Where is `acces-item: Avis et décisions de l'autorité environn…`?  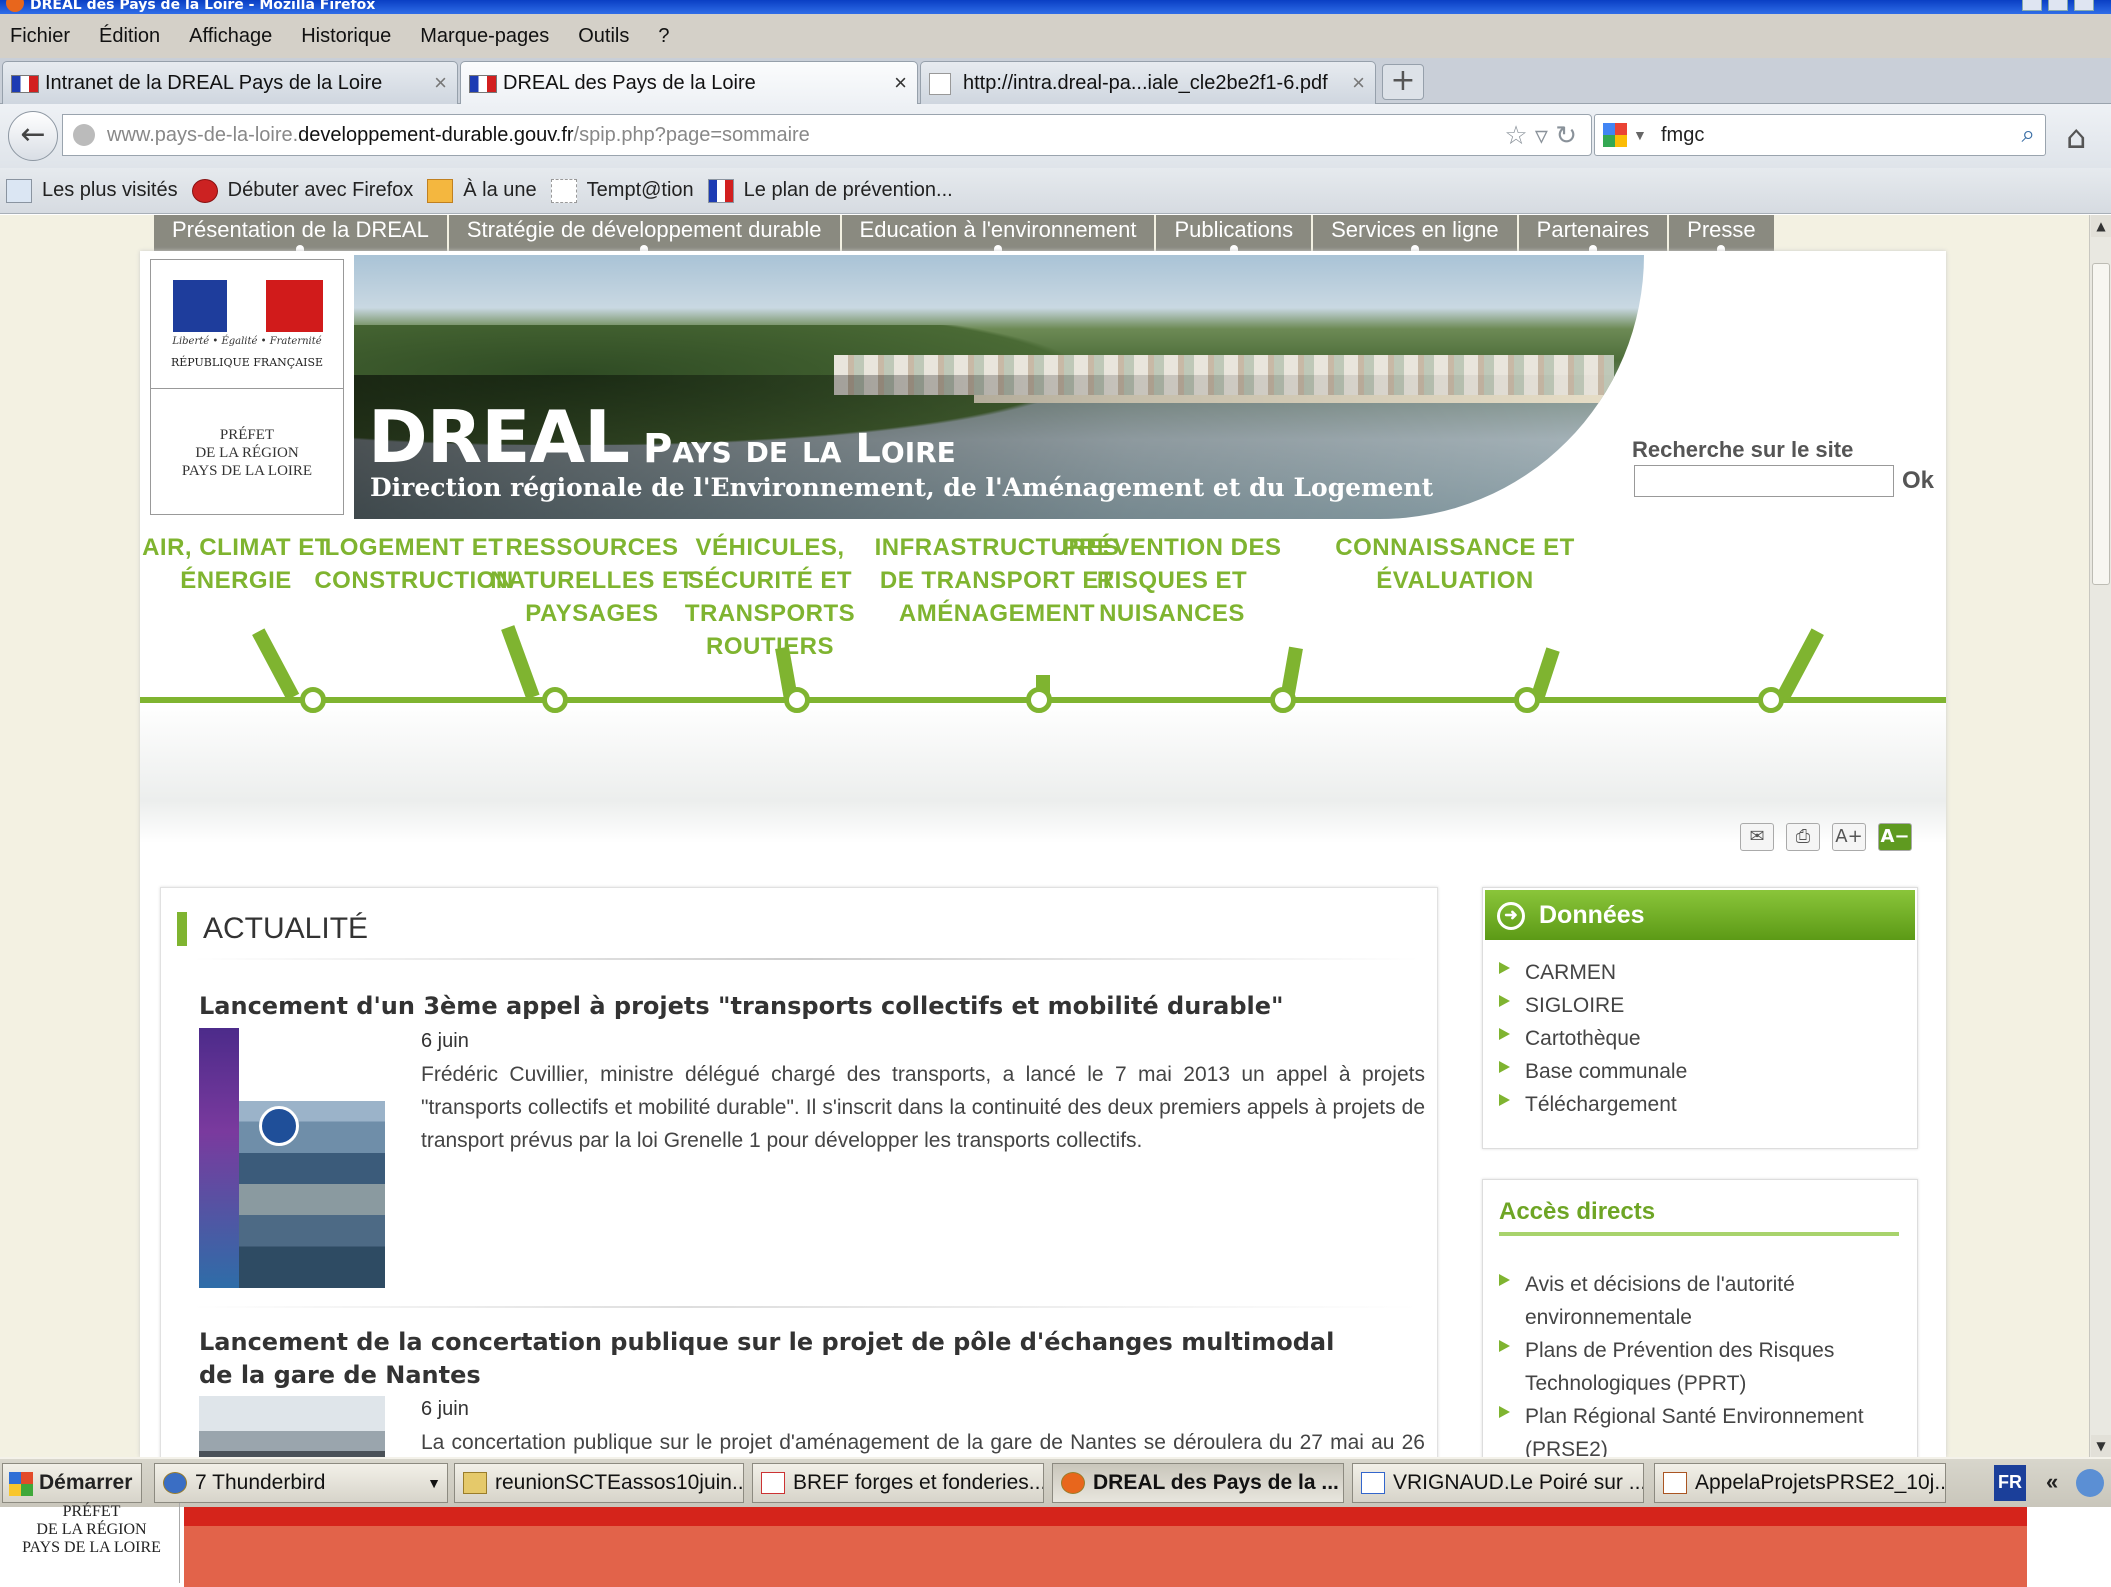
acces-item: Avis et décisions de l'autorité environn… is located at coordinates (1697, 1301).